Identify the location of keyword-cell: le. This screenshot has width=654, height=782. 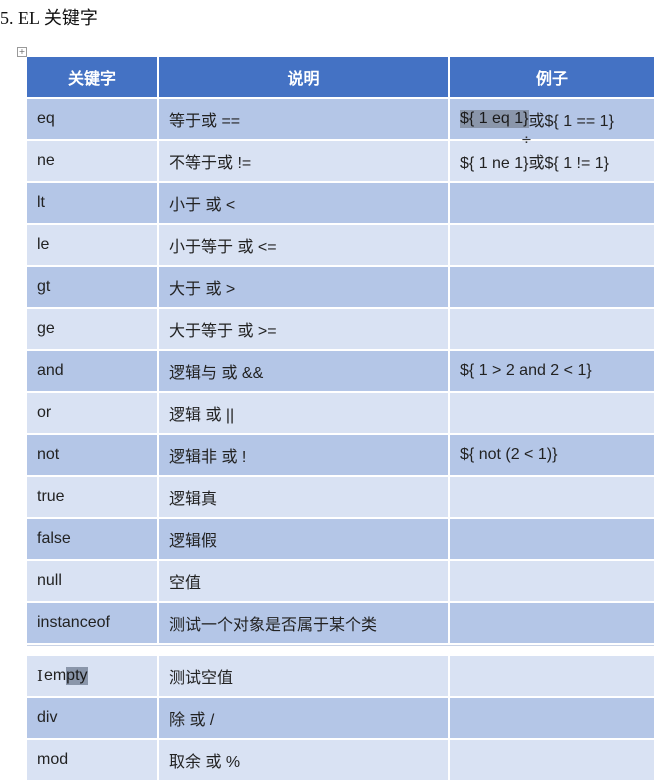
(92, 245).